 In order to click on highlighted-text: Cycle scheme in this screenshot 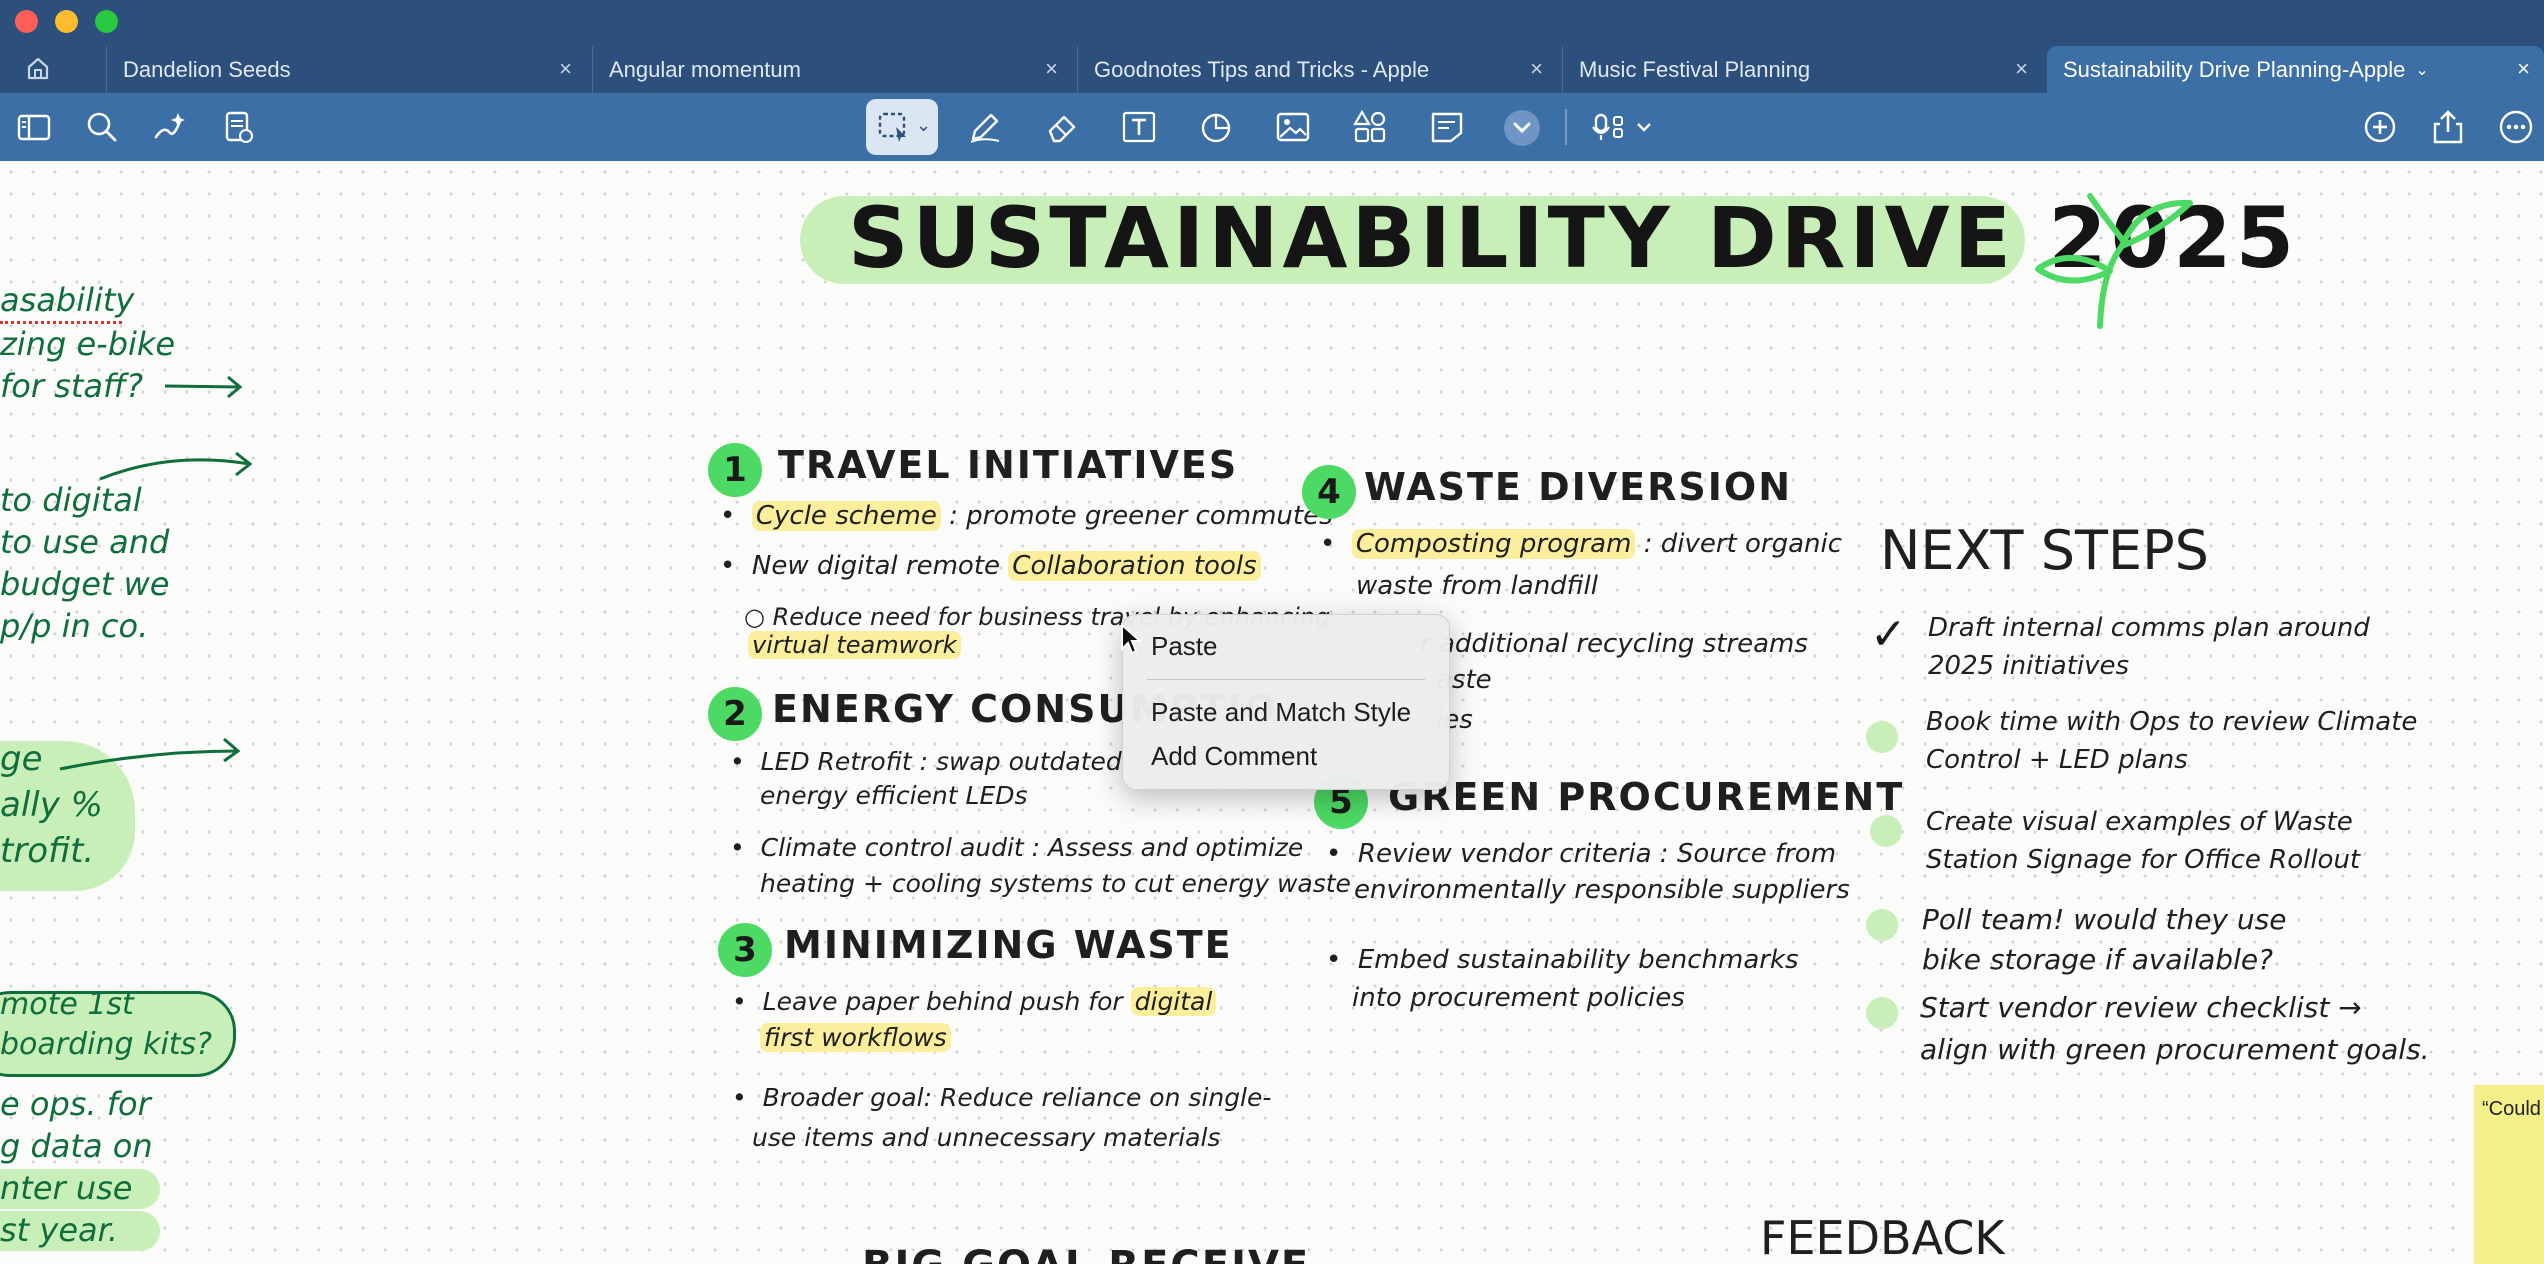, I will do `click(846, 516)`.